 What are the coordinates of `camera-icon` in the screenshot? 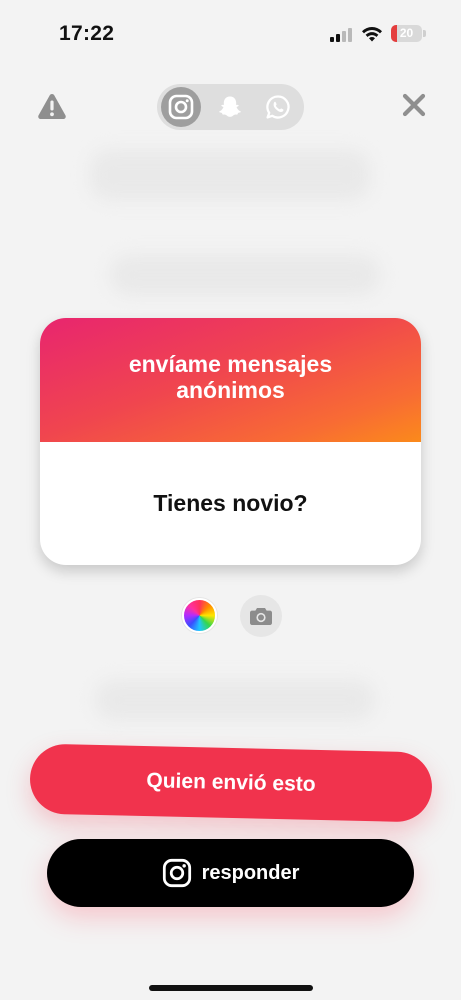 It's located at (261, 616).